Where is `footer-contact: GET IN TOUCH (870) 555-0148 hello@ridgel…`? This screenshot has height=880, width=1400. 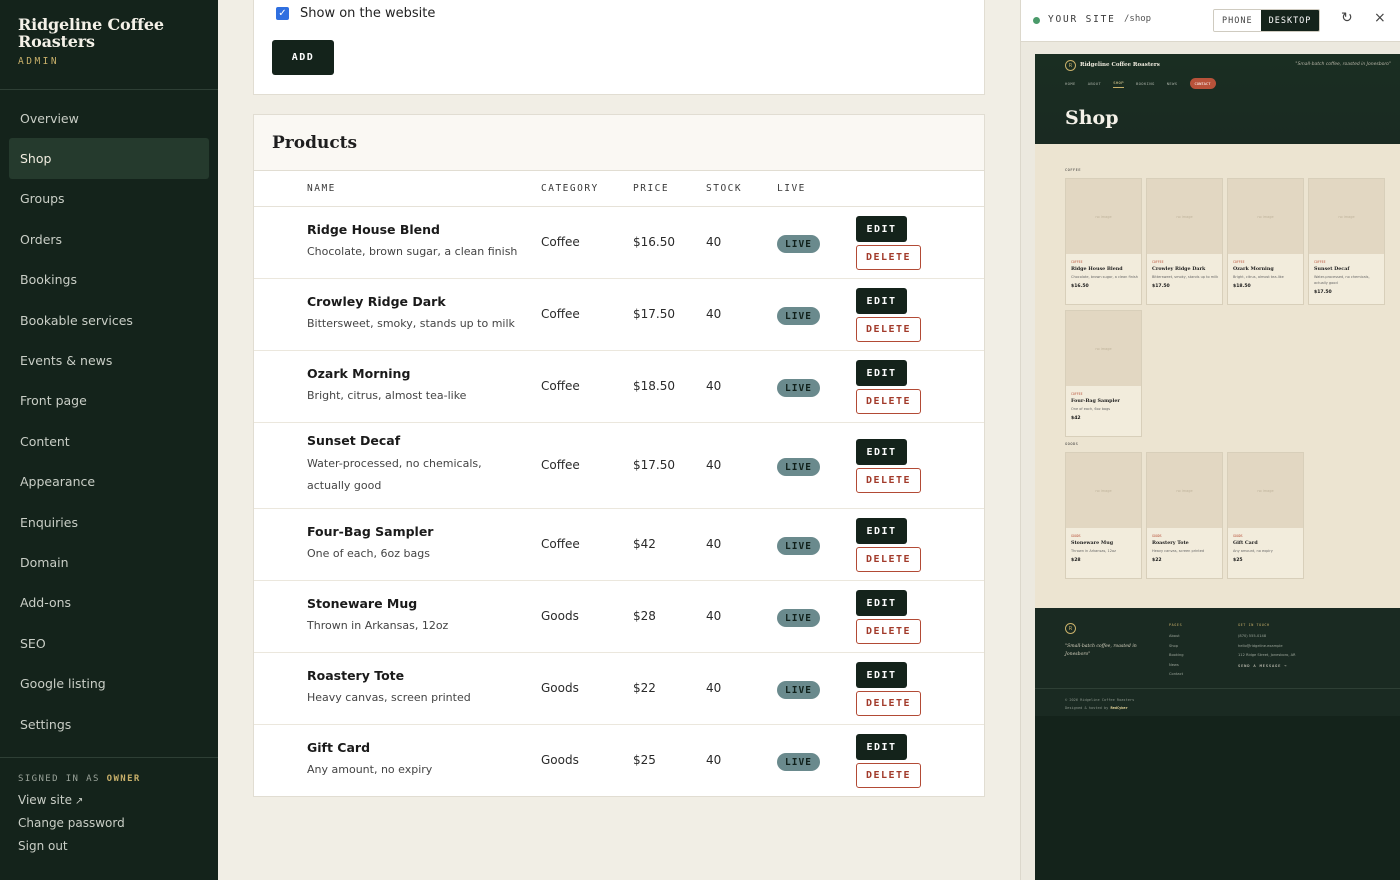 footer-contact: GET IN TOUCH (870) 555-0148 hello@ridgel… is located at coordinates (1267, 645).